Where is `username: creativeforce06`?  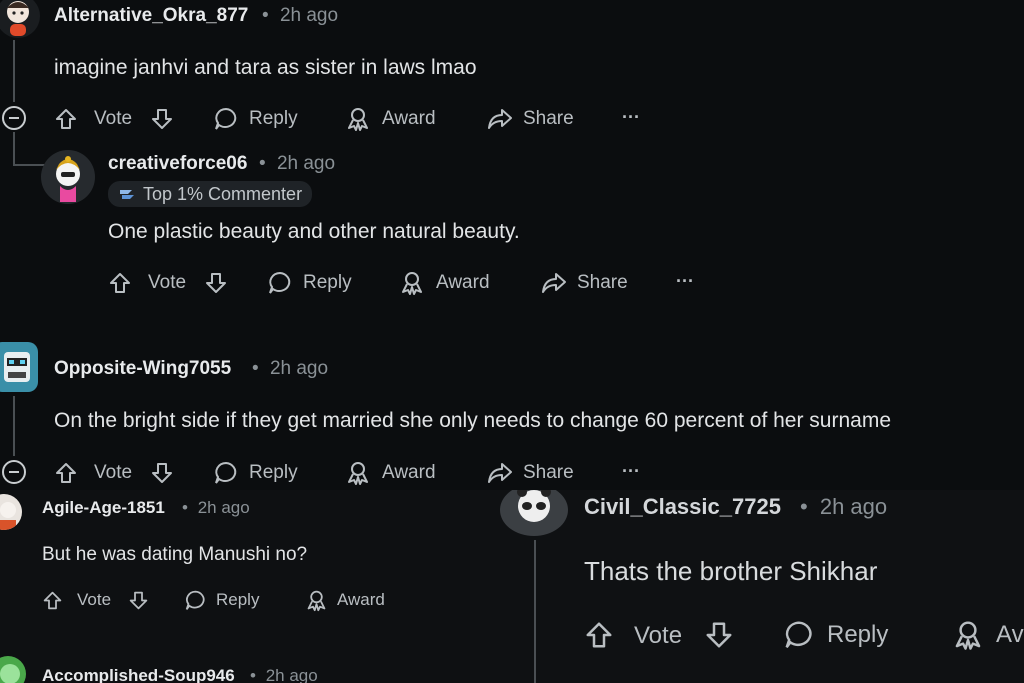 username: creativeforce06 is located at coordinates (177, 164).